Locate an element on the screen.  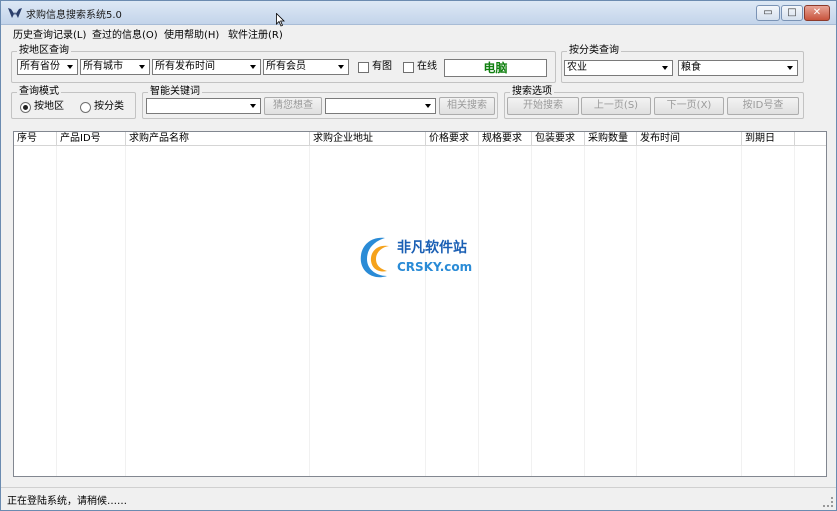
menu-register: 软件注册(R) is located at coordinates (255, 33).